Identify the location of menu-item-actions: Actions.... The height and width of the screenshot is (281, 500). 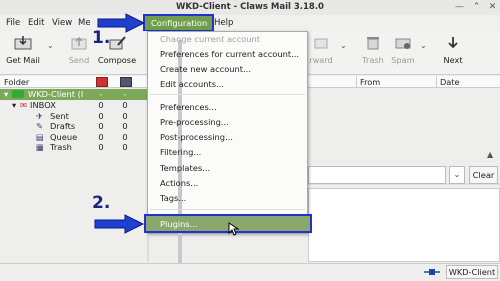
(179, 183).